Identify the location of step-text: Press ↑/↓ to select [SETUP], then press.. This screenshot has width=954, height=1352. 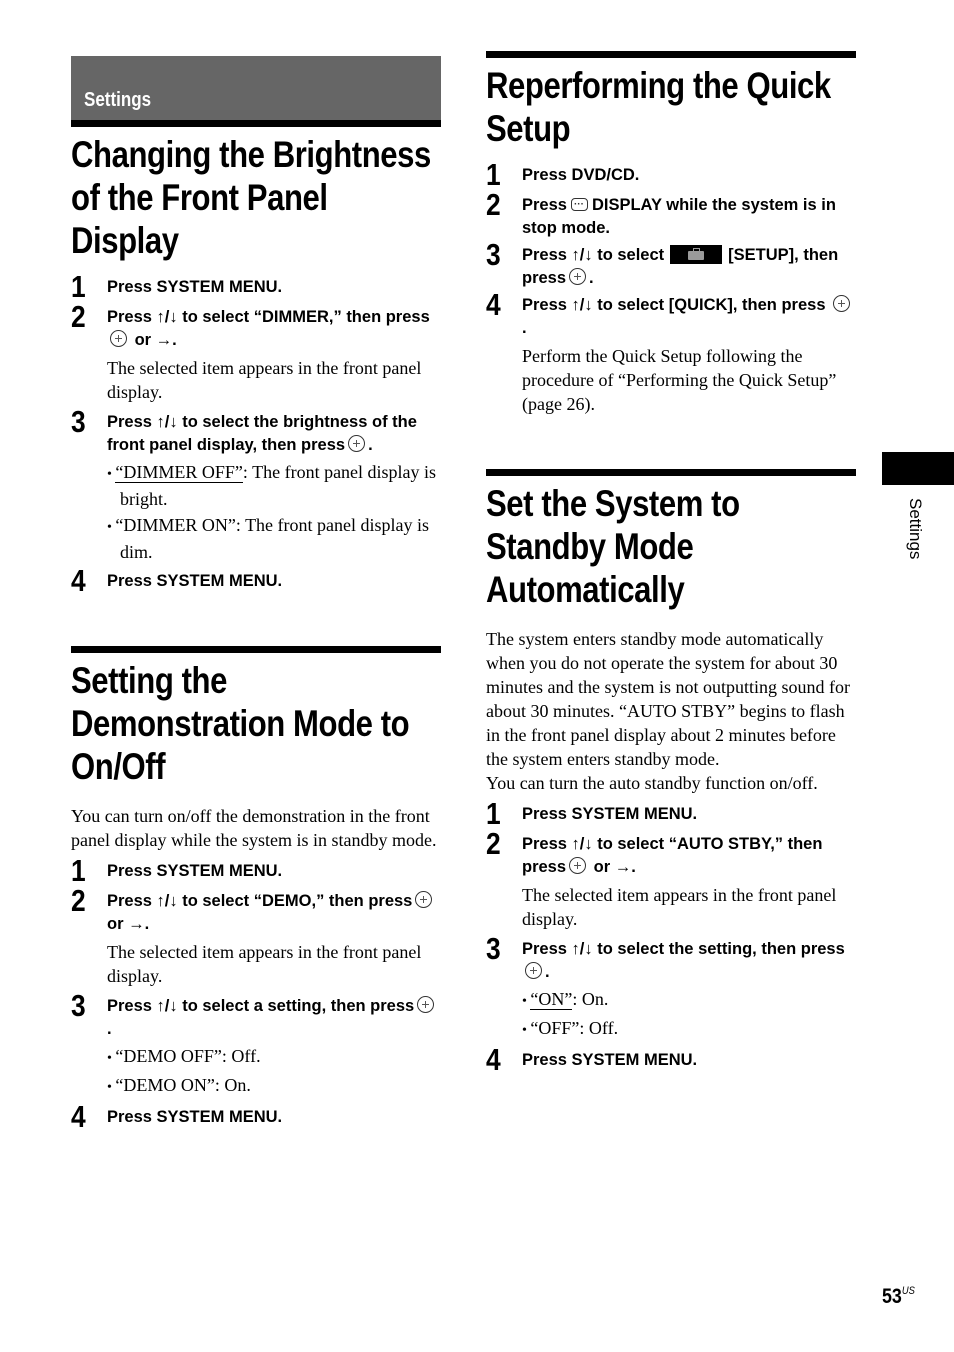
(680, 266).